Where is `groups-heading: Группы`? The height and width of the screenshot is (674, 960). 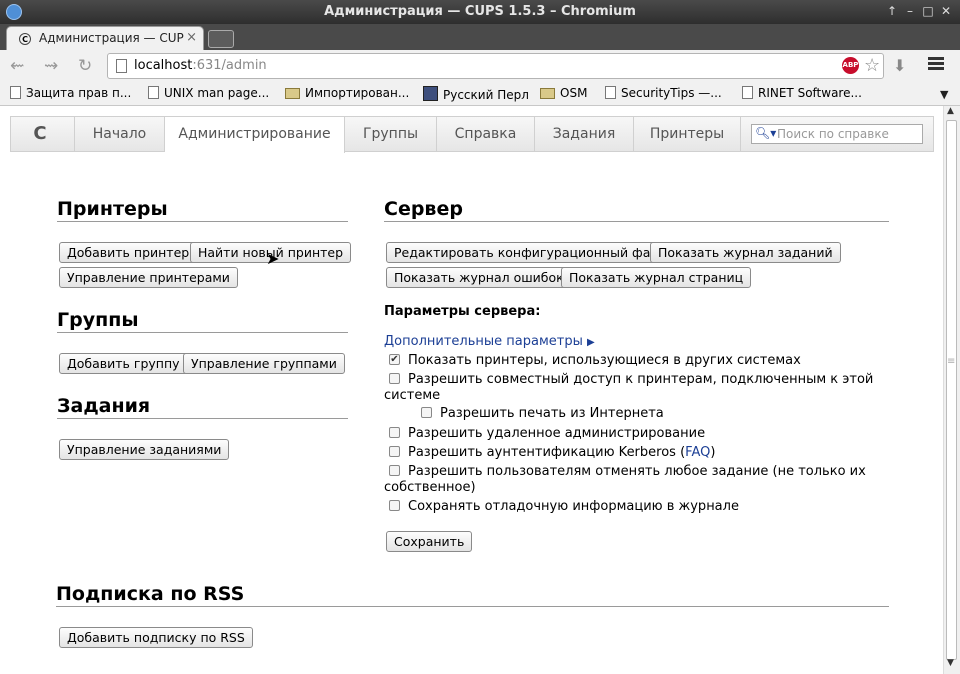
groups-heading: Группы is located at coordinates (98, 320).